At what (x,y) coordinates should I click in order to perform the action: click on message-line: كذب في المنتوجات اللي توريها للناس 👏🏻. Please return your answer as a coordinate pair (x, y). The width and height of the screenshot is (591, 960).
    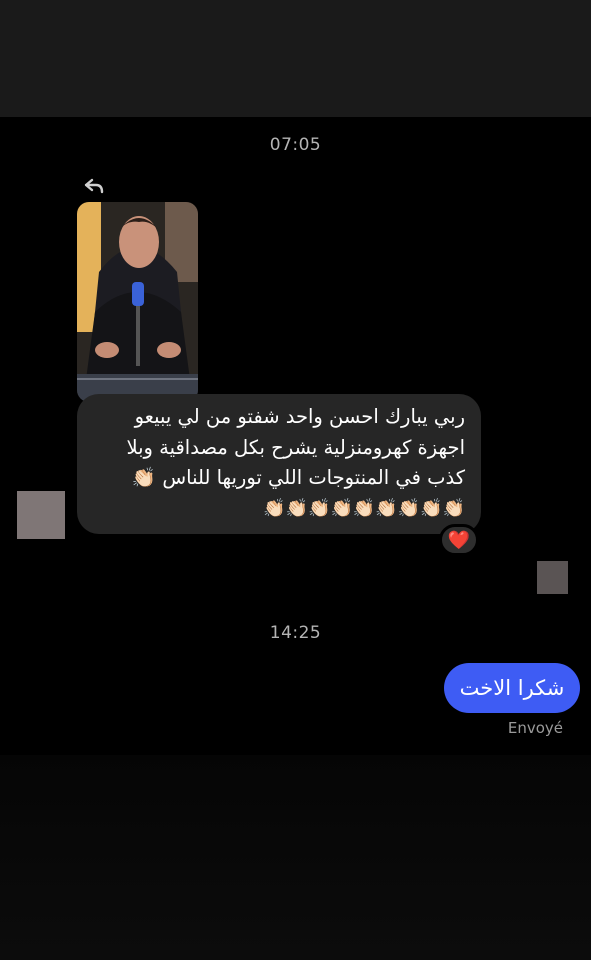
    Looking at the image, I should click on (298, 477).